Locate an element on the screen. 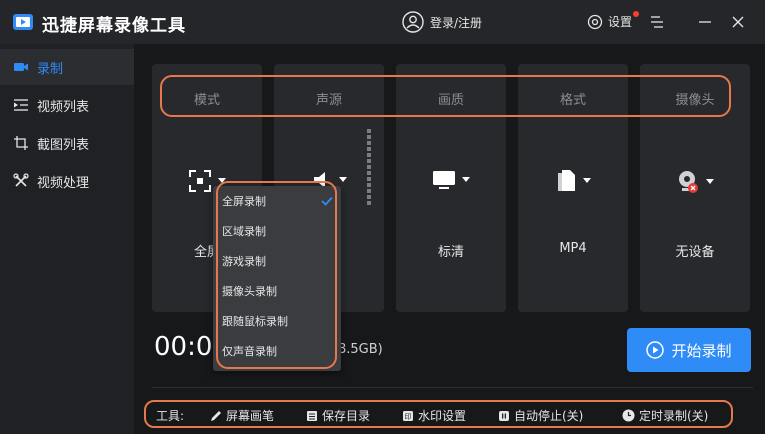 The width and height of the screenshot is (765, 434). menu-button is located at coordinates (657, 22).